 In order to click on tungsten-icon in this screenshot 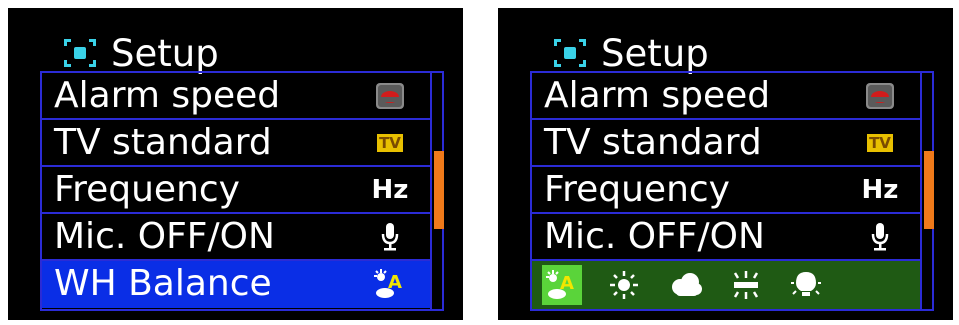, I will do `click(806, 284)`.